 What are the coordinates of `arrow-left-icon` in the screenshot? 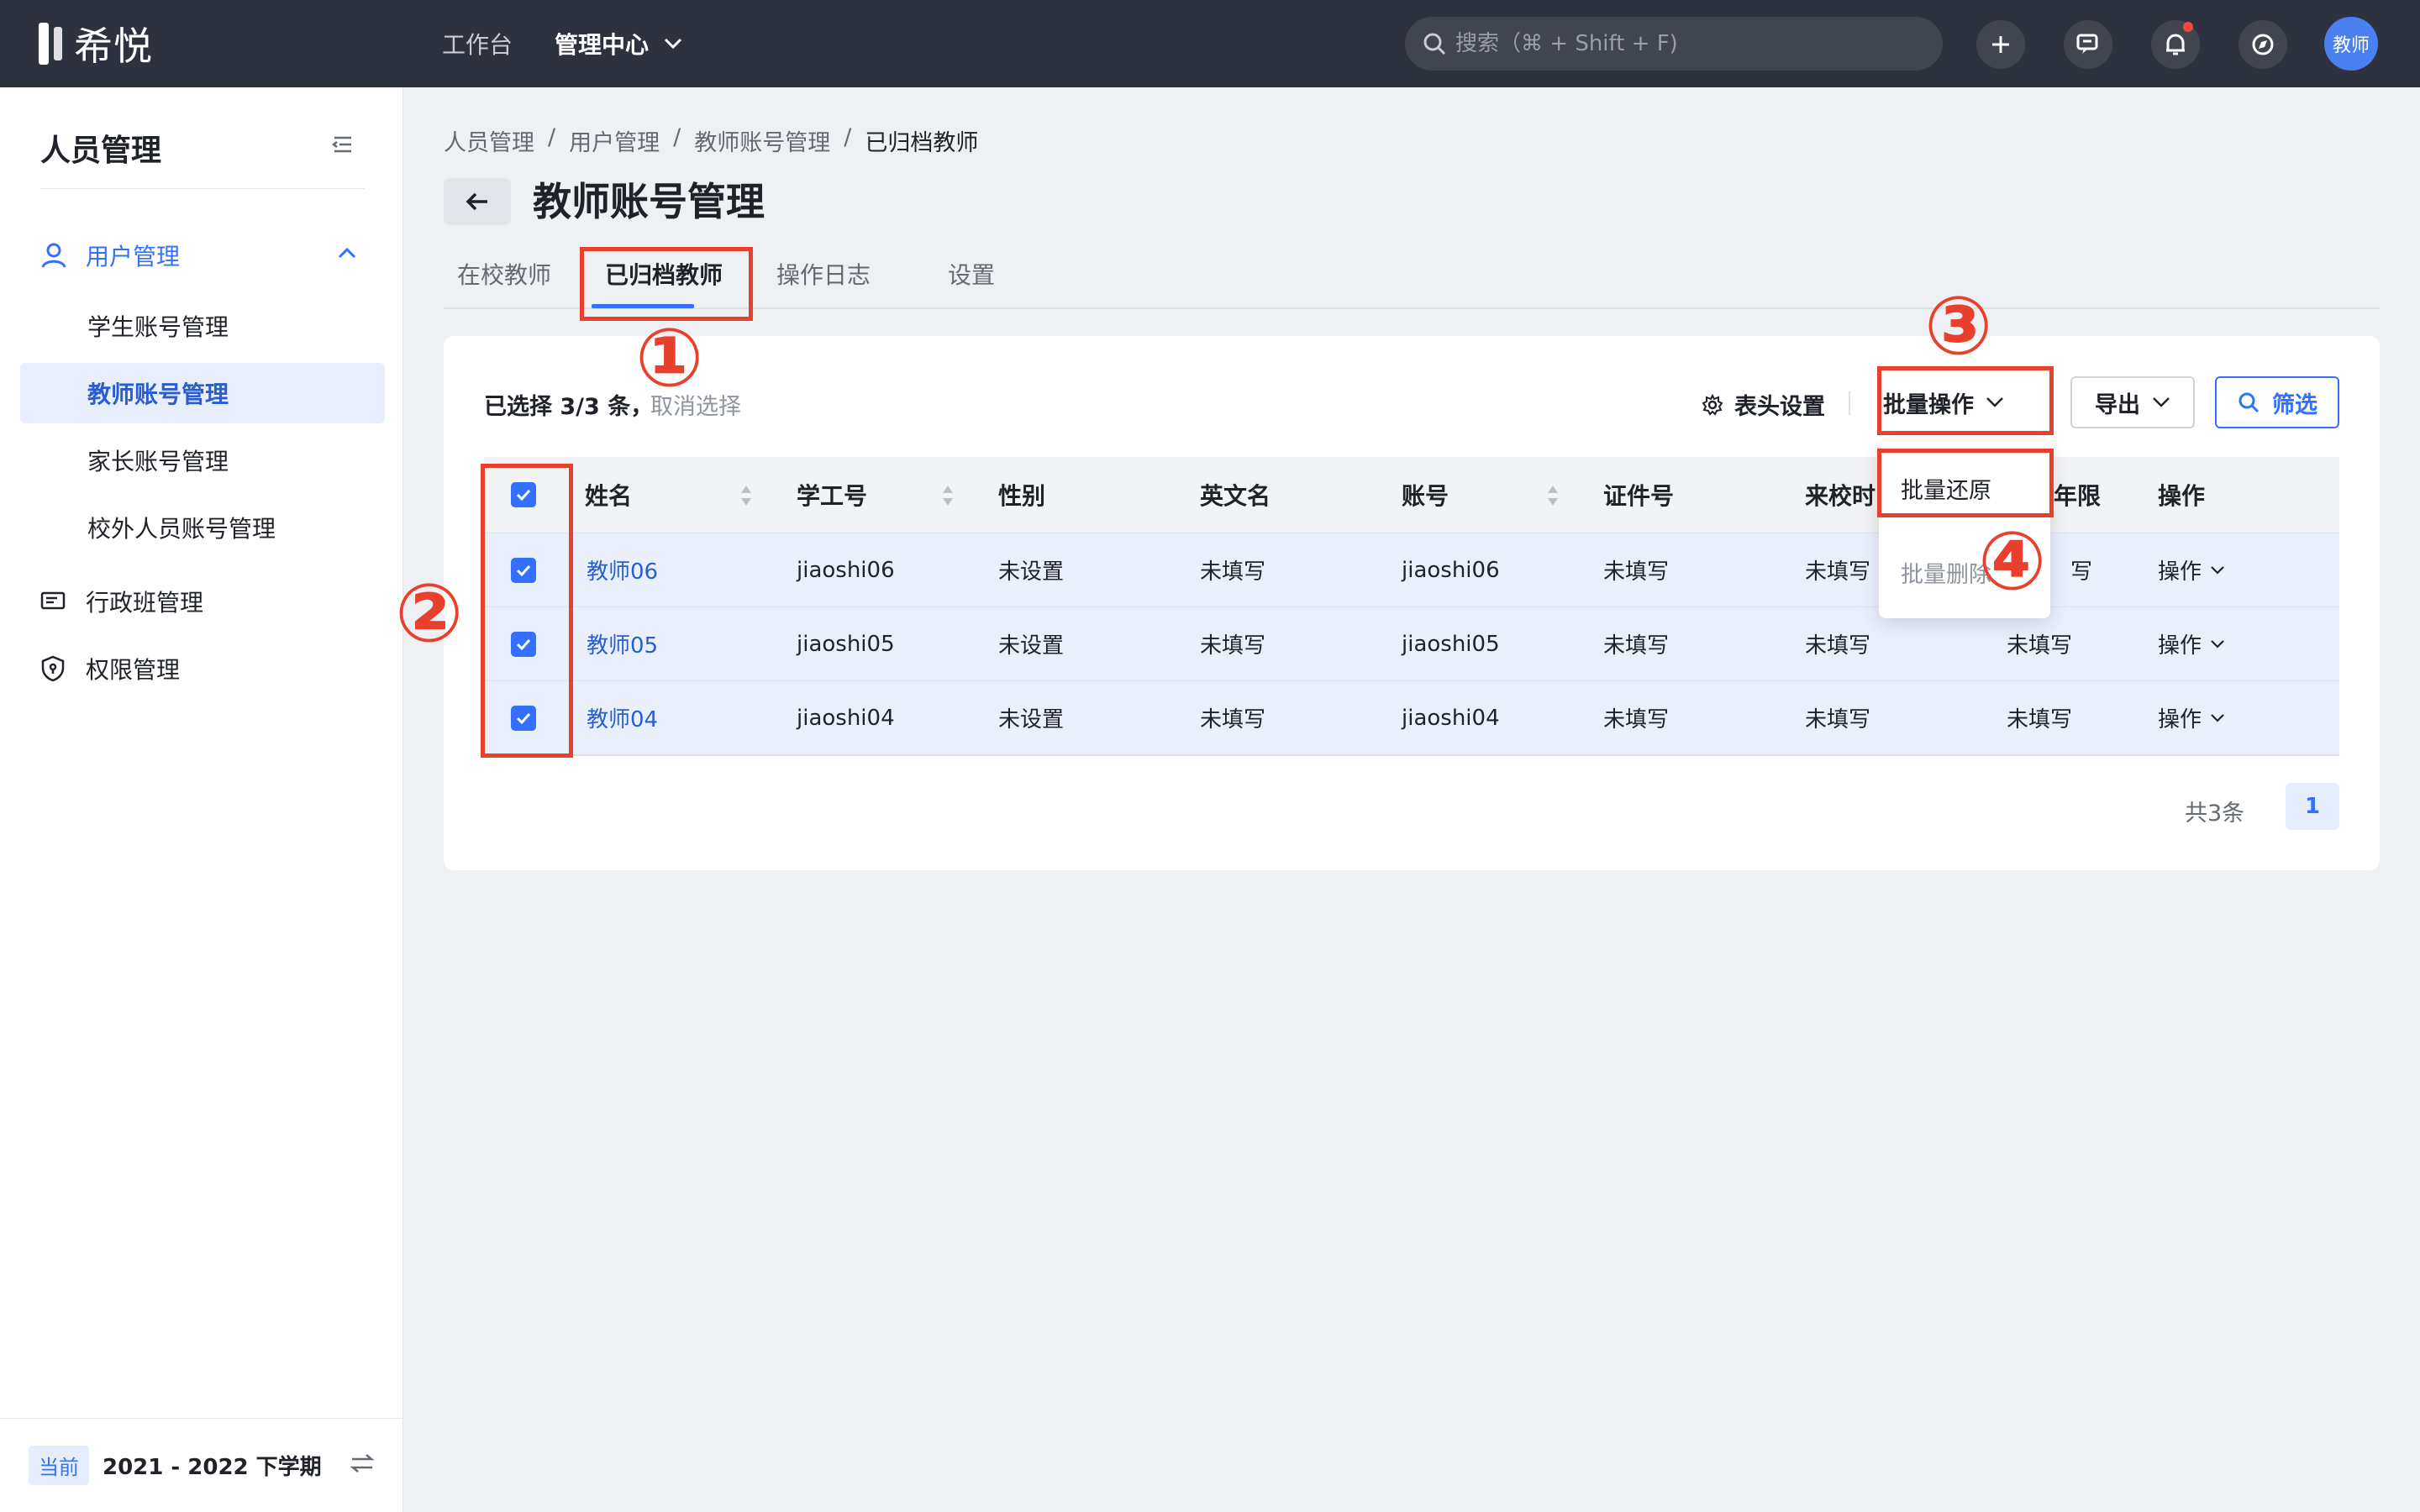 It's located at (477, 201).